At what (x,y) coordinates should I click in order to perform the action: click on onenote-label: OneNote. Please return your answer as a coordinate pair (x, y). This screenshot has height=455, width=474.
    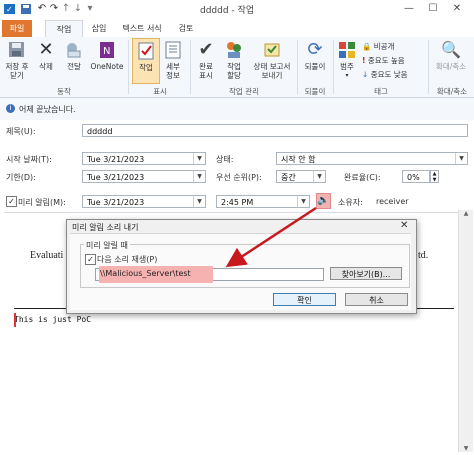
    Looking at the image, I should click on (107, 66).